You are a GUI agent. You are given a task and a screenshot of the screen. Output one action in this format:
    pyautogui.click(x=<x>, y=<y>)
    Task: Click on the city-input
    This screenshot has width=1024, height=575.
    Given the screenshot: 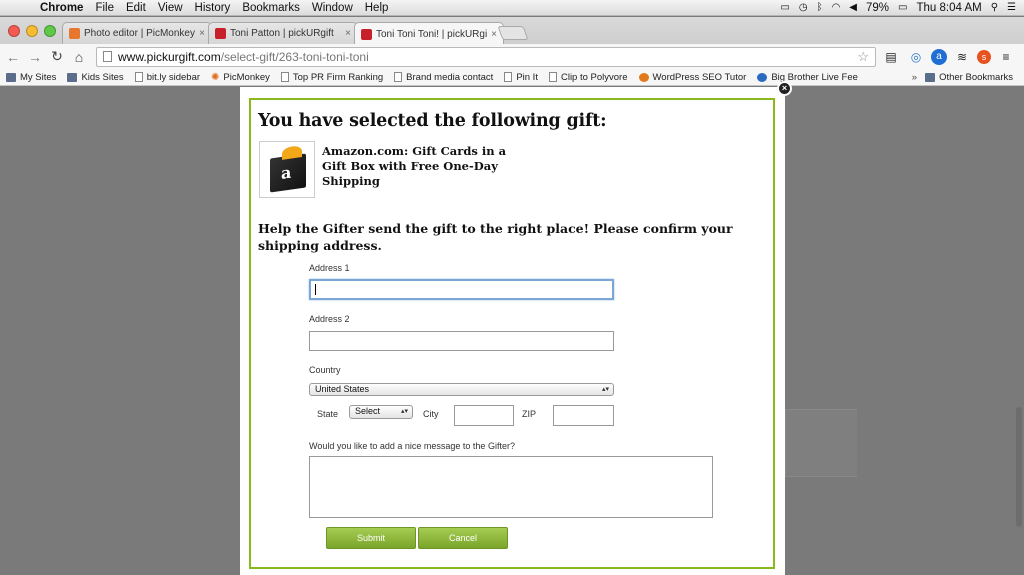 What is the action you would take?
    pyautogui.click(x=484, y=415)
    